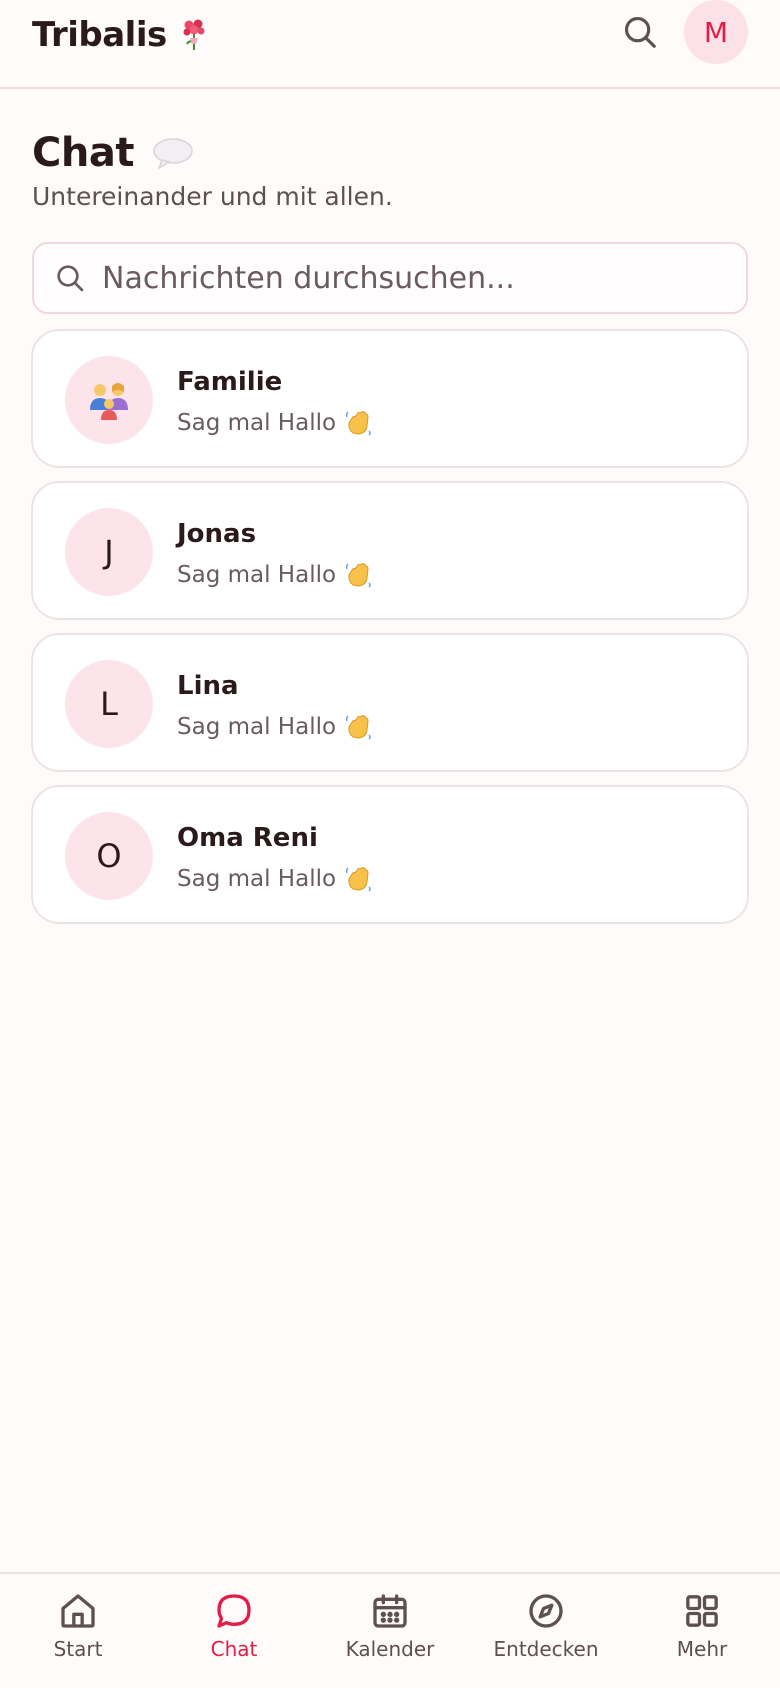 The width and height of the screenshot is (780, 1688). Describe the element at coordinates (390, 550) in the screenshot. I see `chat-item-jonas: J Jonas Sag mal Hallo` at that location.